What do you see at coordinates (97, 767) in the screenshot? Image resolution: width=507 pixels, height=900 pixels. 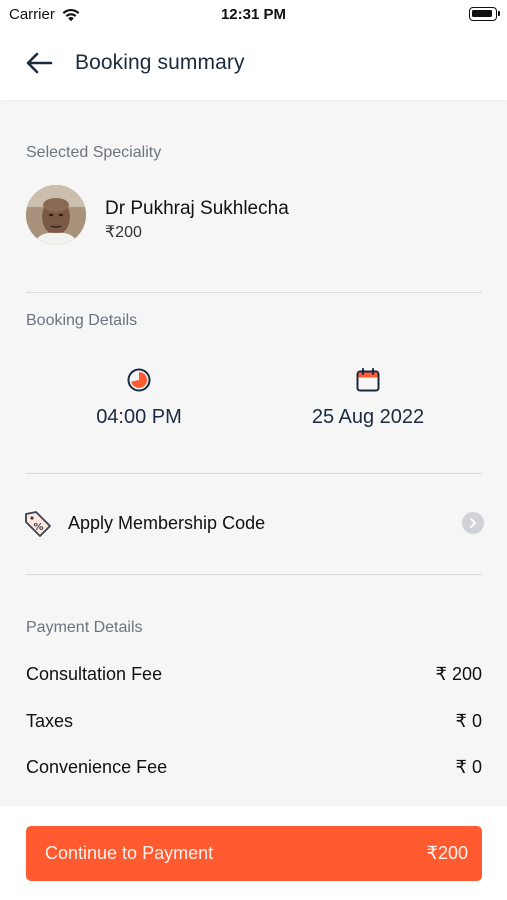 I see `fee-label: Convenience Fee` at bounding box center [97, 767].